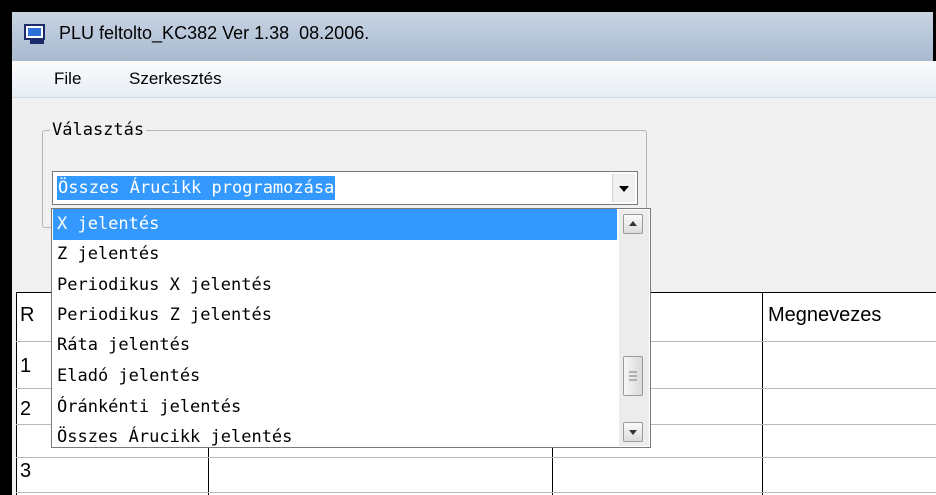  I want to click on dropdown-option: Ráta jelentés, so click(335, 345).